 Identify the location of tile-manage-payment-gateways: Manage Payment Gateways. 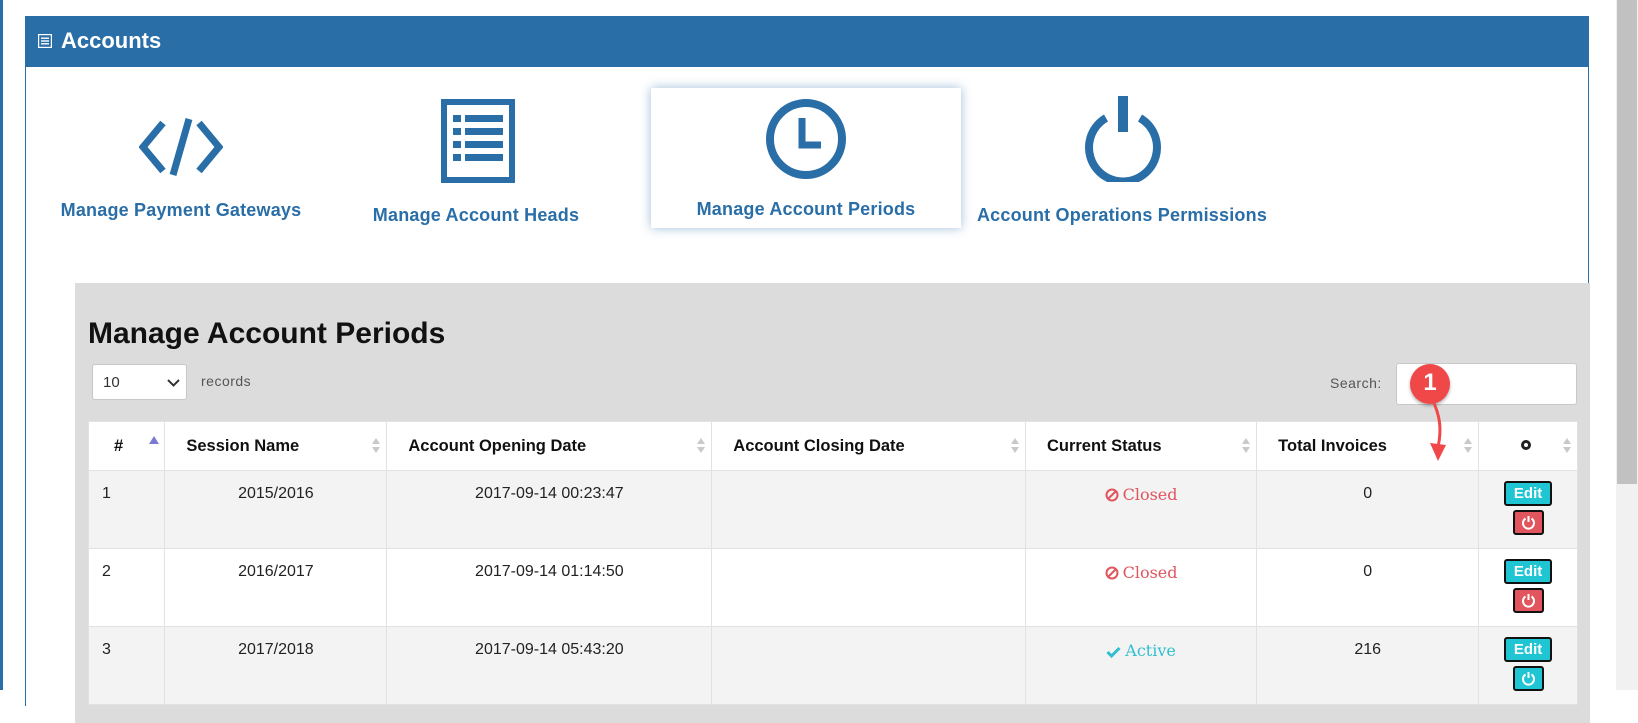
(181, 153).